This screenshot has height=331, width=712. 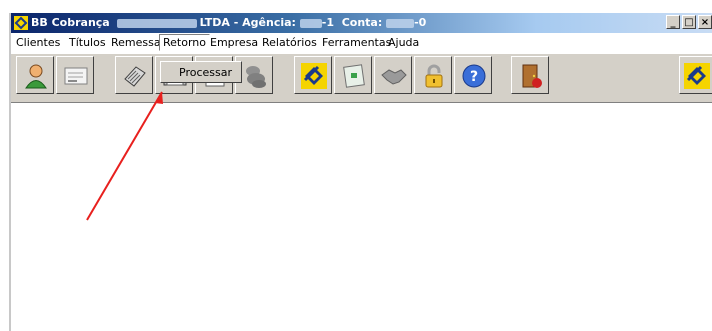 I want to click on toolbar-bb-button, so click(x=313, y=75).